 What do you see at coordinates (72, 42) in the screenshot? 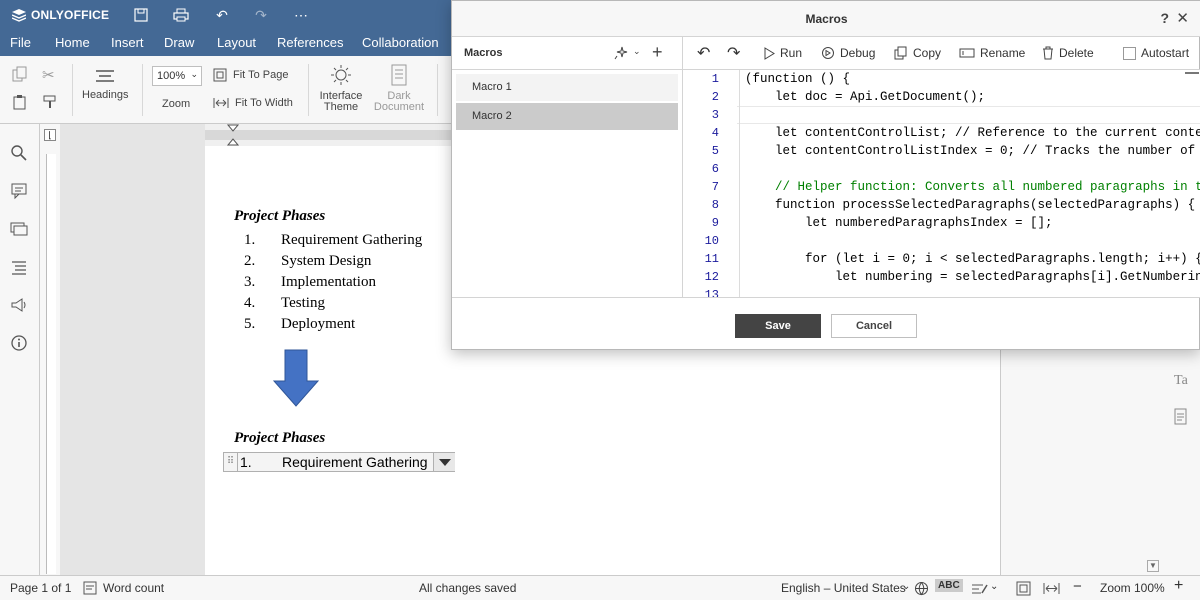
I see `menu-home: Home` at bounding box center [72, 42].